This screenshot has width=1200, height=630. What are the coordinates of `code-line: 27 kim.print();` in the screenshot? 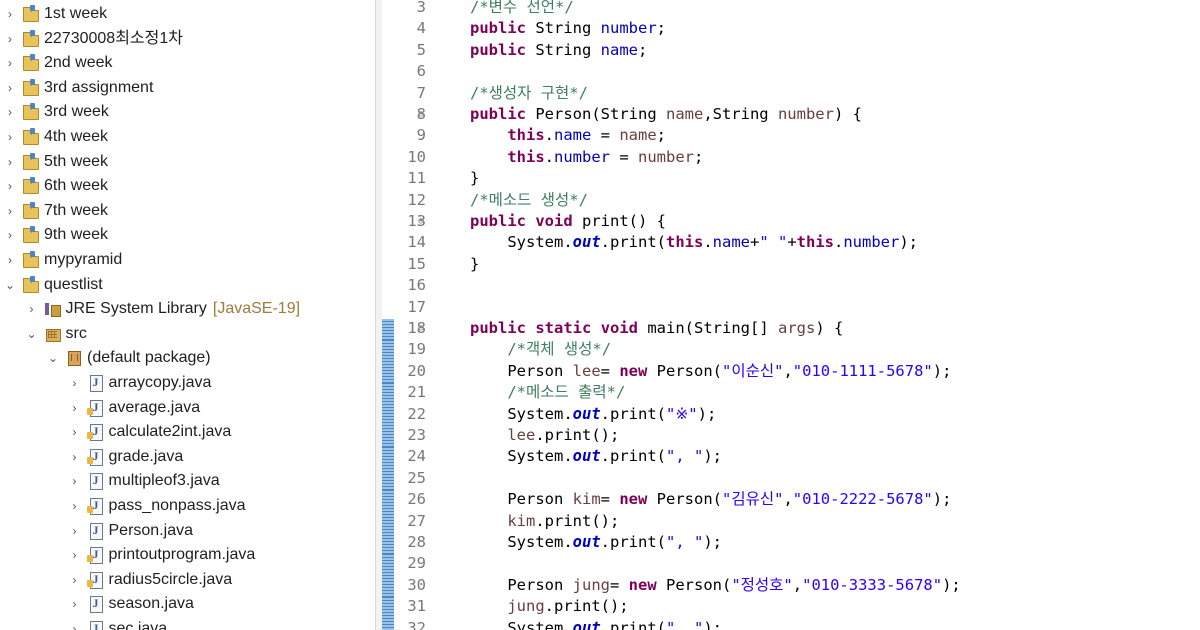 It's located at (791, 521).